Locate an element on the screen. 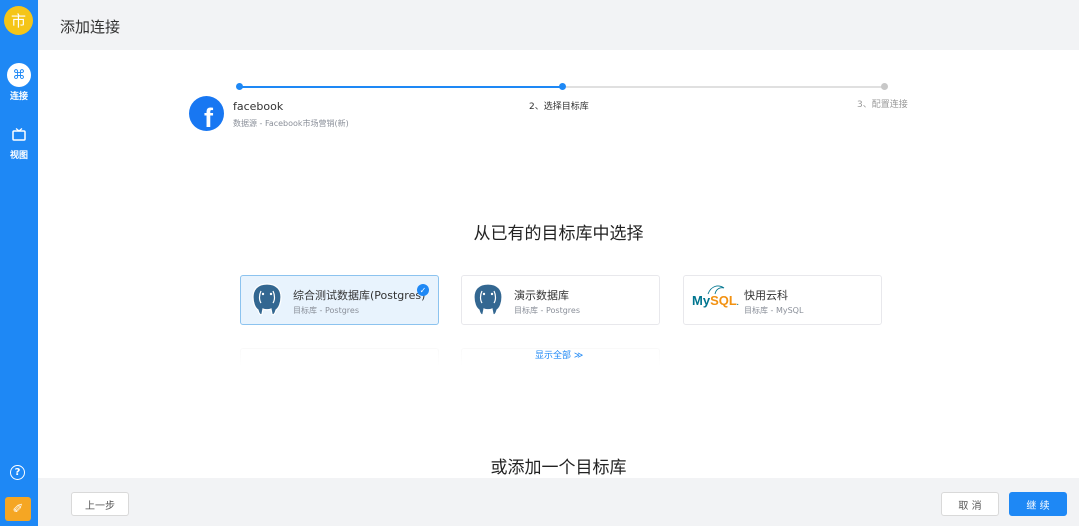  facebook-icon: f is located at coordinates (206, 113).